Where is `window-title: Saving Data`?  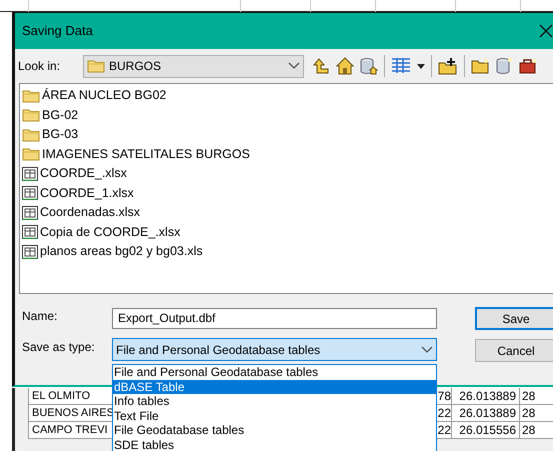 window-title: Saving Data is located at coordinates (57, 31).